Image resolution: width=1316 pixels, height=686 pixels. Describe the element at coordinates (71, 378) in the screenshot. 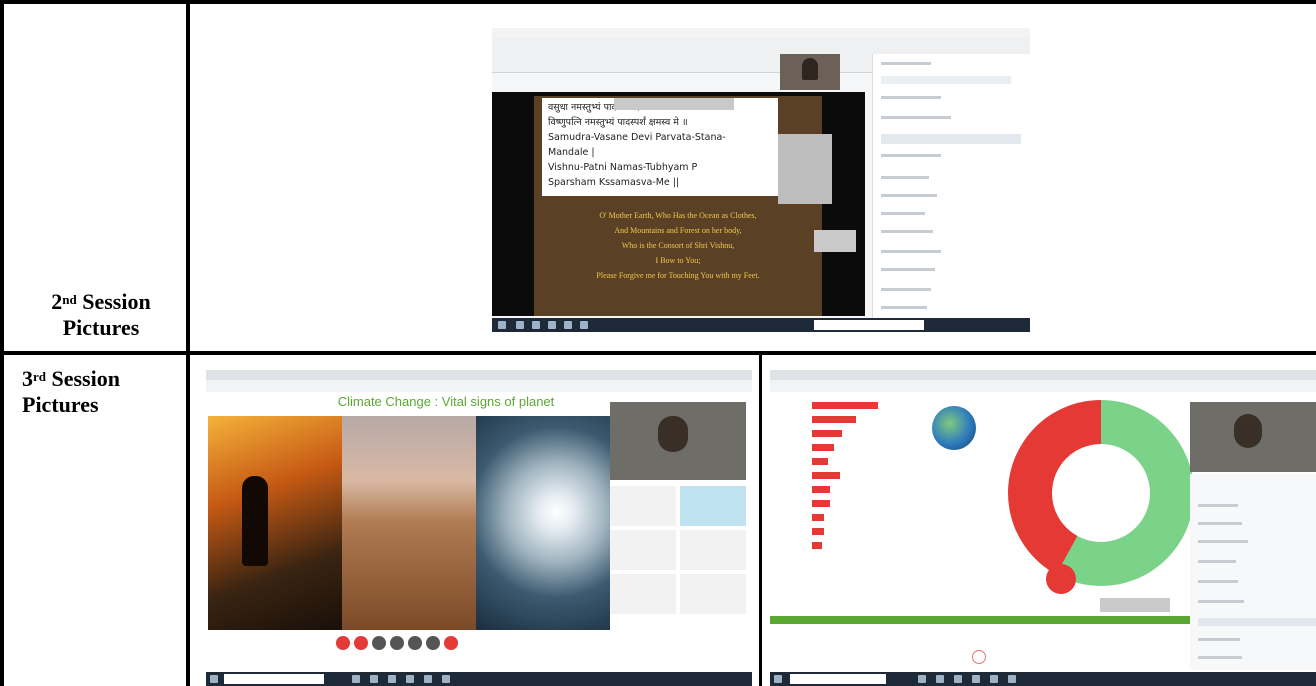

I see `session3-label-line1: 3rd Session` at that location.